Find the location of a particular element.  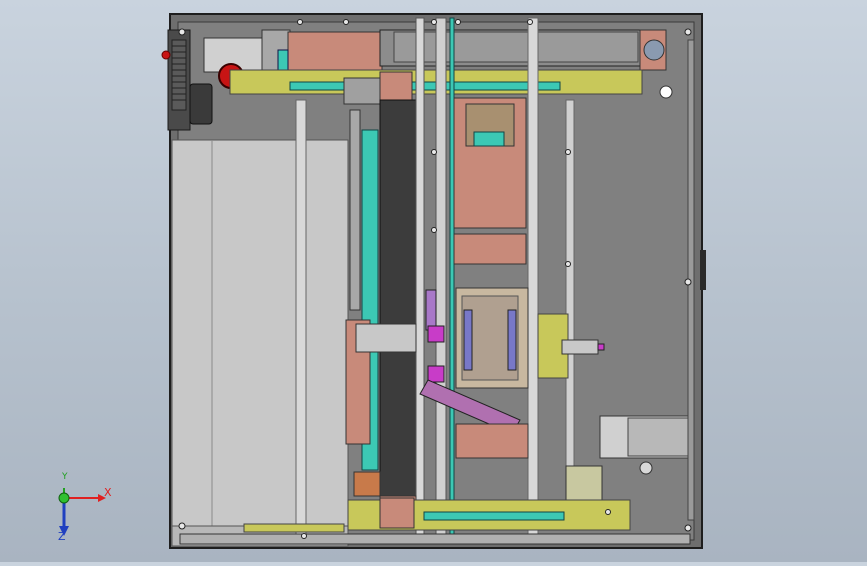

coordinate-triad: X Y Z is located at coordinates (83, 508).